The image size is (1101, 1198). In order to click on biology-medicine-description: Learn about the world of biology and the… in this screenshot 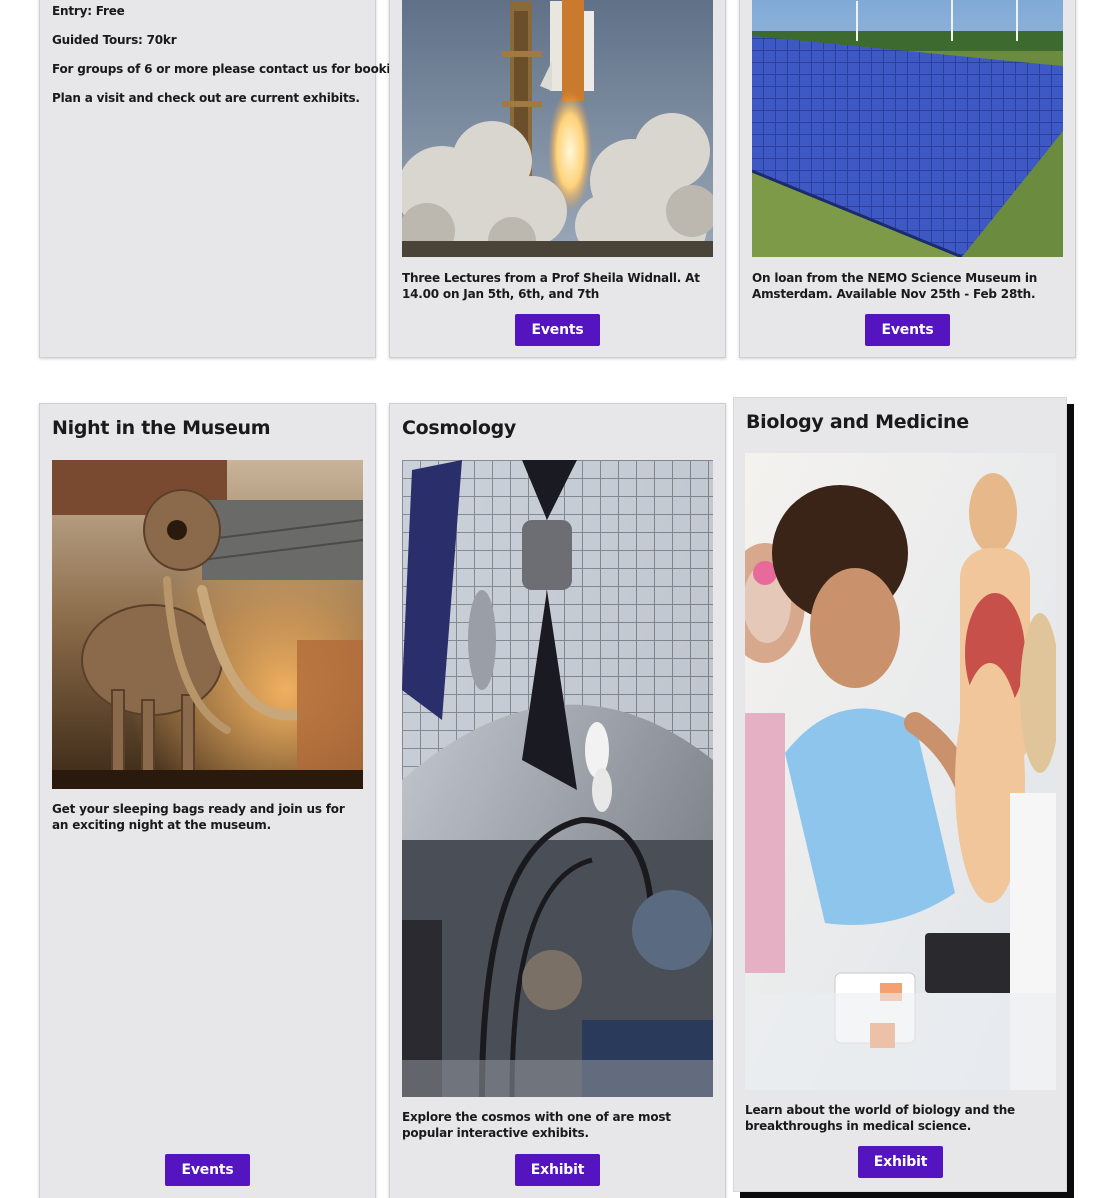, I will do `click(880, 1118)`.